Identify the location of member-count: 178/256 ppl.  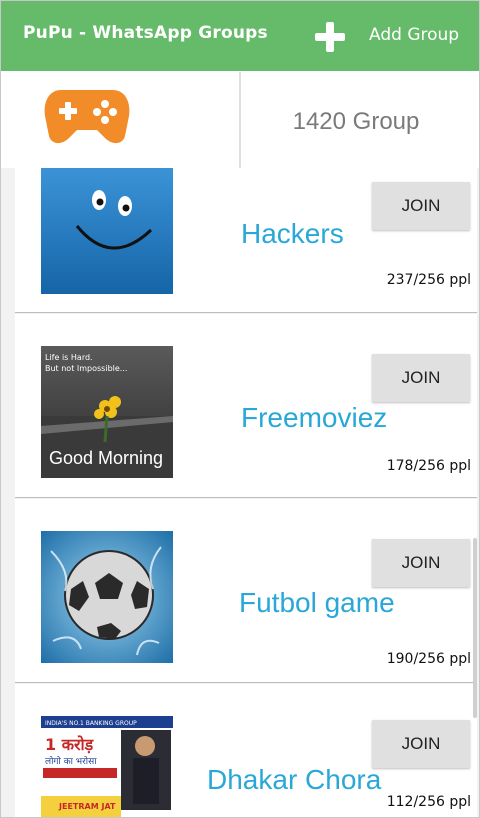
(428, 466).